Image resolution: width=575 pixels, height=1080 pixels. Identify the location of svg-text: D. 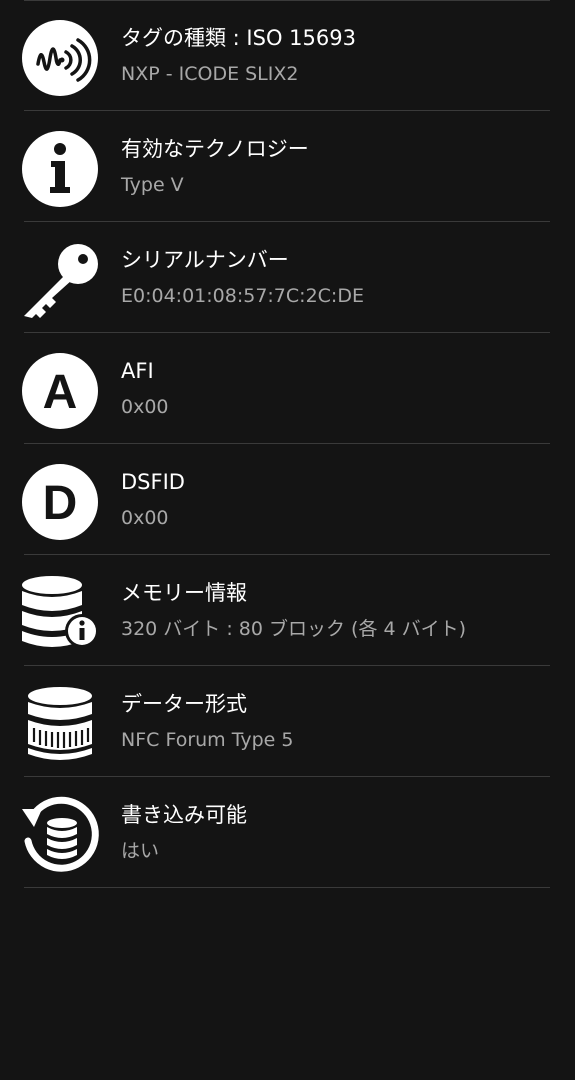
(60, 503).